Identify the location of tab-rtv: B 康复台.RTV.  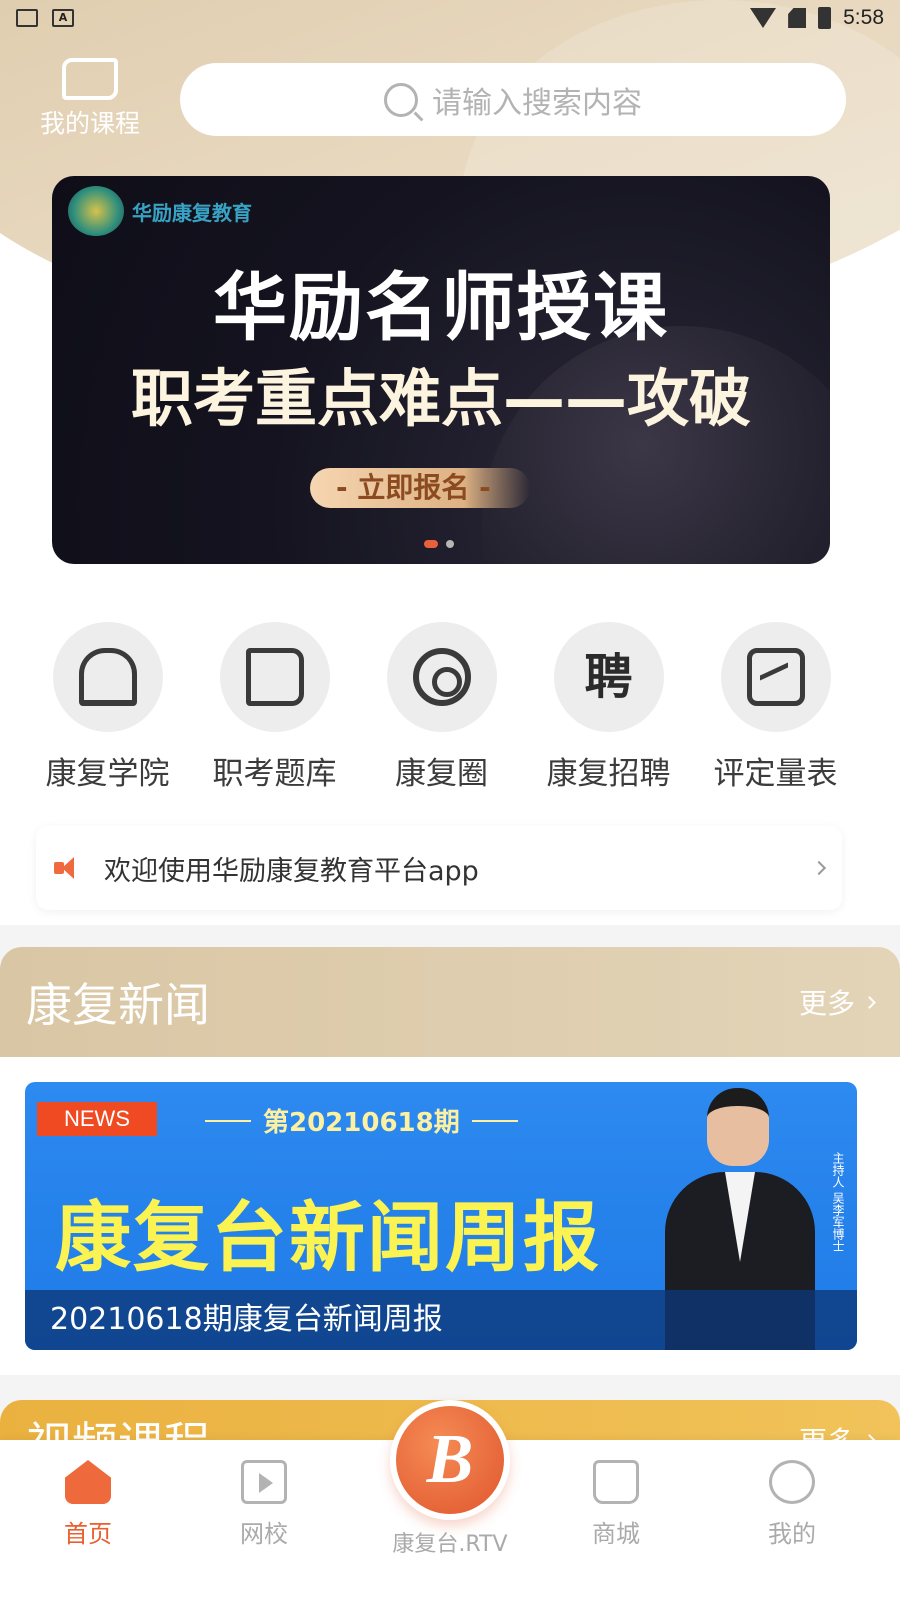
(450, 1479).